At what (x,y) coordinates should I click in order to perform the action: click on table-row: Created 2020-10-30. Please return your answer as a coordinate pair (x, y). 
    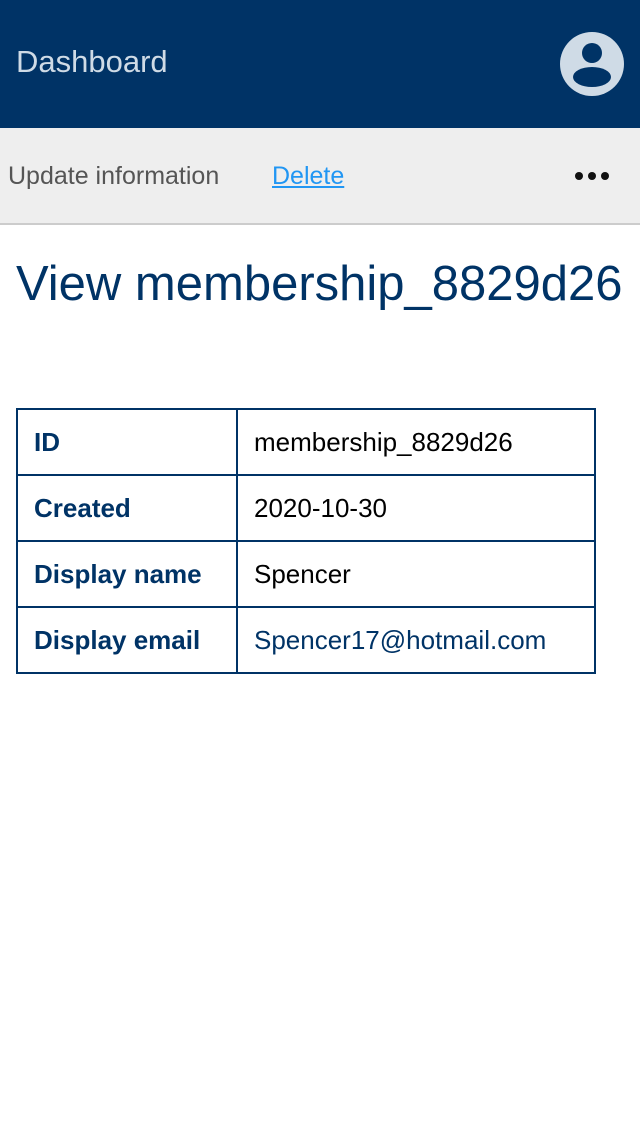
    Looking at the image, I should click on (306, 508).